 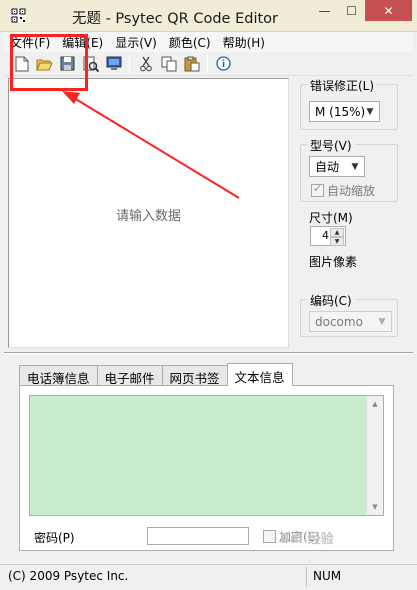 What do you see at coordinates (351, 191) in the screenshot?
I see `auto-scale-label: 自动缩放` at bounding box center [351, 191].